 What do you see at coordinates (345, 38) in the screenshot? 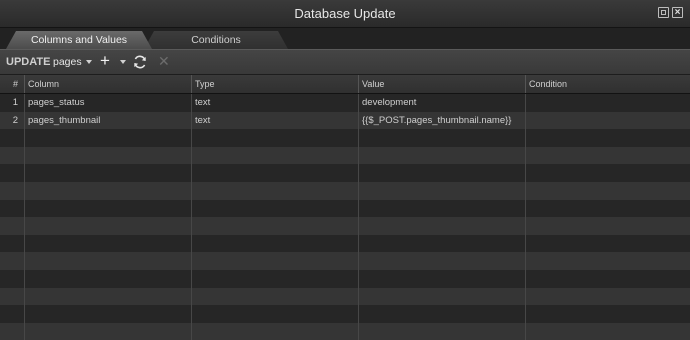
I see `tab-strip: Conditions Columns and Values` at bounding box center [345, 38].